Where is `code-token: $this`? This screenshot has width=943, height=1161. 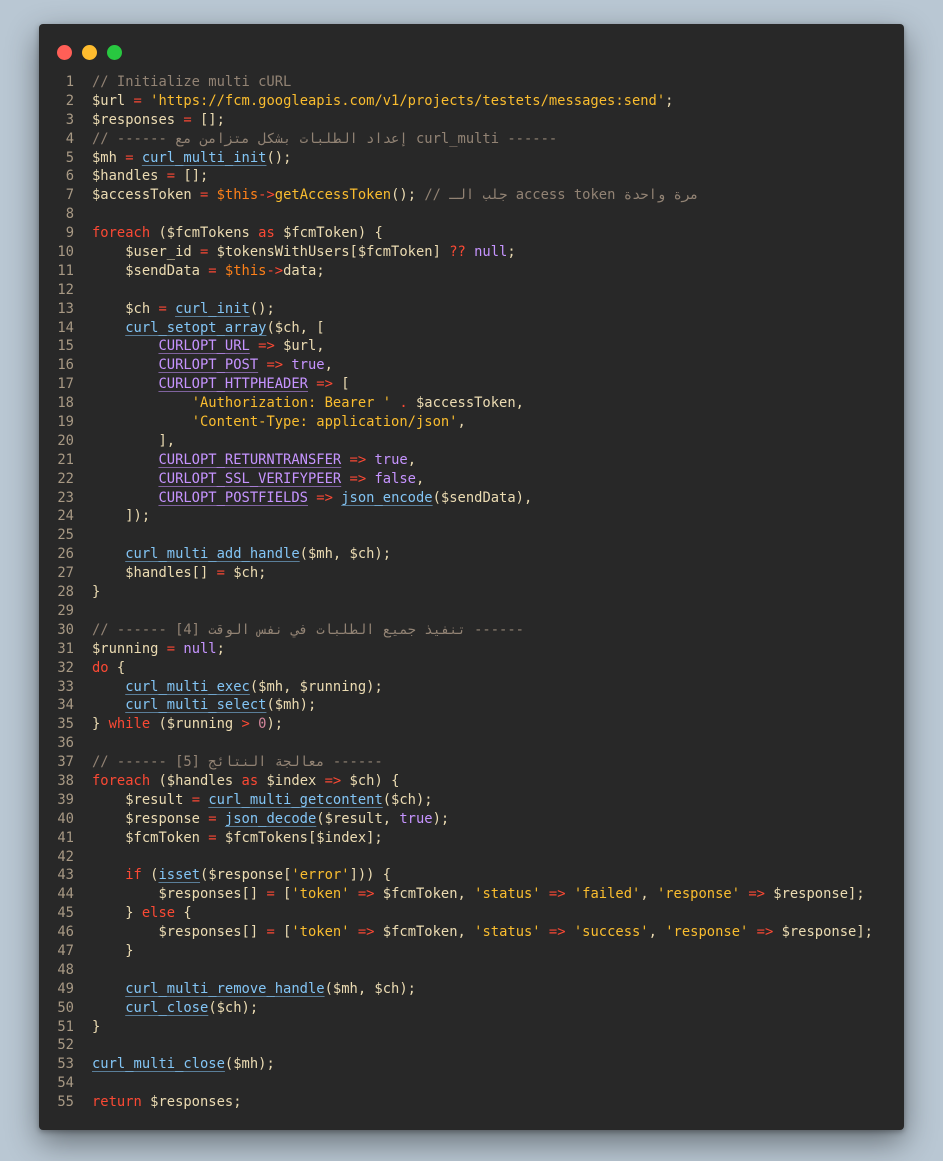 code-token: $this is located at coordinates (245, 270).